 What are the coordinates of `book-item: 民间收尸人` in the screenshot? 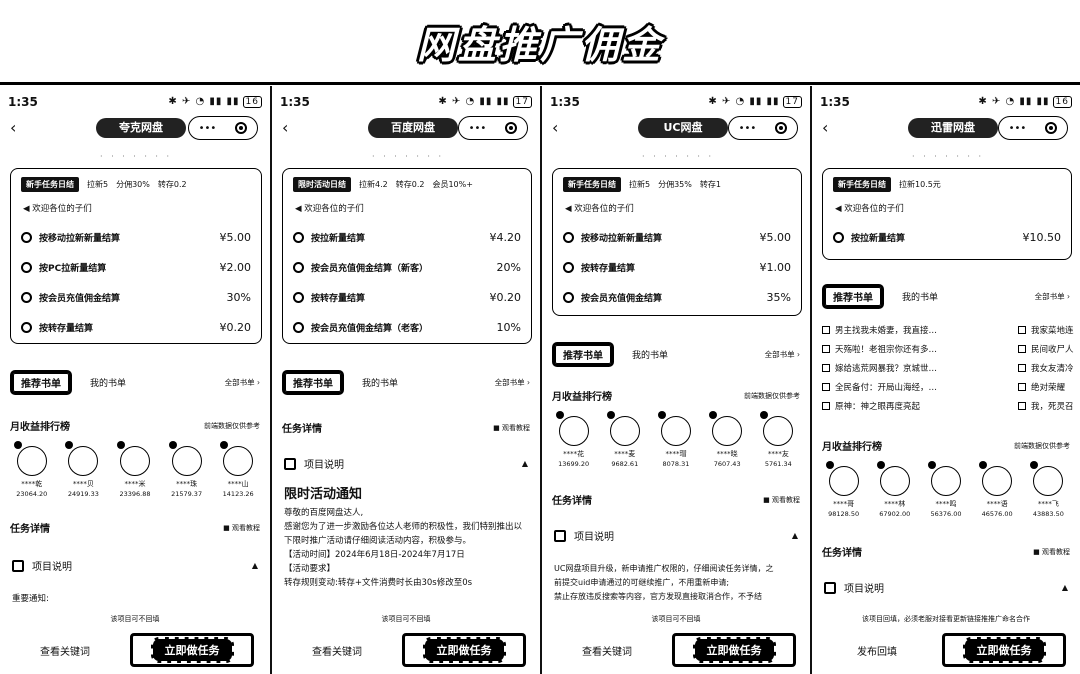 It's located at (1049, 348).